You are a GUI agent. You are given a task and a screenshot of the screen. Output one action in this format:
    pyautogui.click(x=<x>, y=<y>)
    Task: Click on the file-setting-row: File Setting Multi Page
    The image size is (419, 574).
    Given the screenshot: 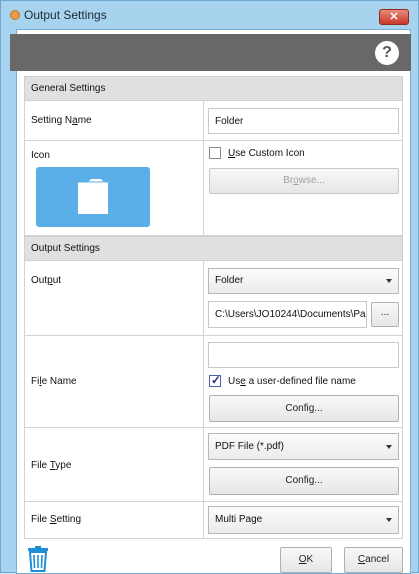 What is the action you would take?
    pyautogui.click(x=213, y=520)
    